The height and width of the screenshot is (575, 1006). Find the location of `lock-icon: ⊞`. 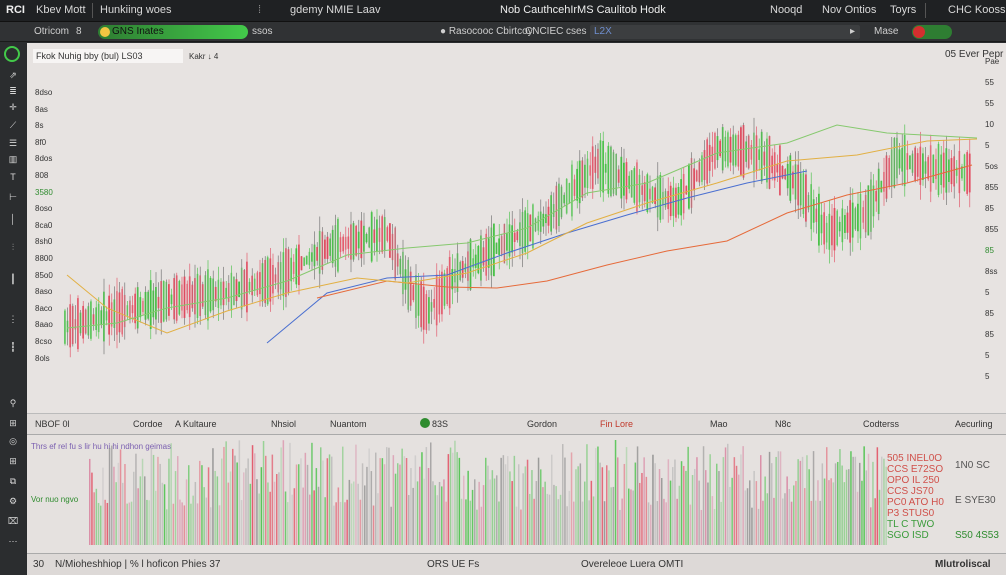

lock-icon: ⊞ is located at coordinates (13, 423).